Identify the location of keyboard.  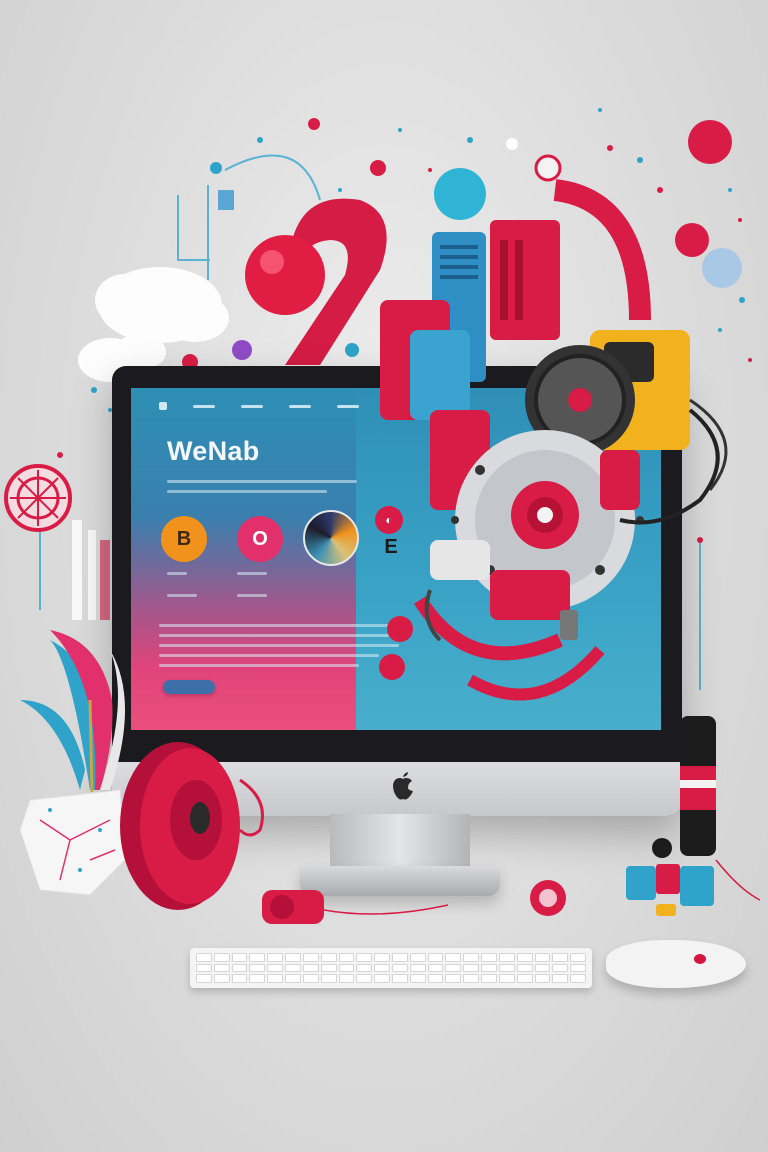
(391, 968).